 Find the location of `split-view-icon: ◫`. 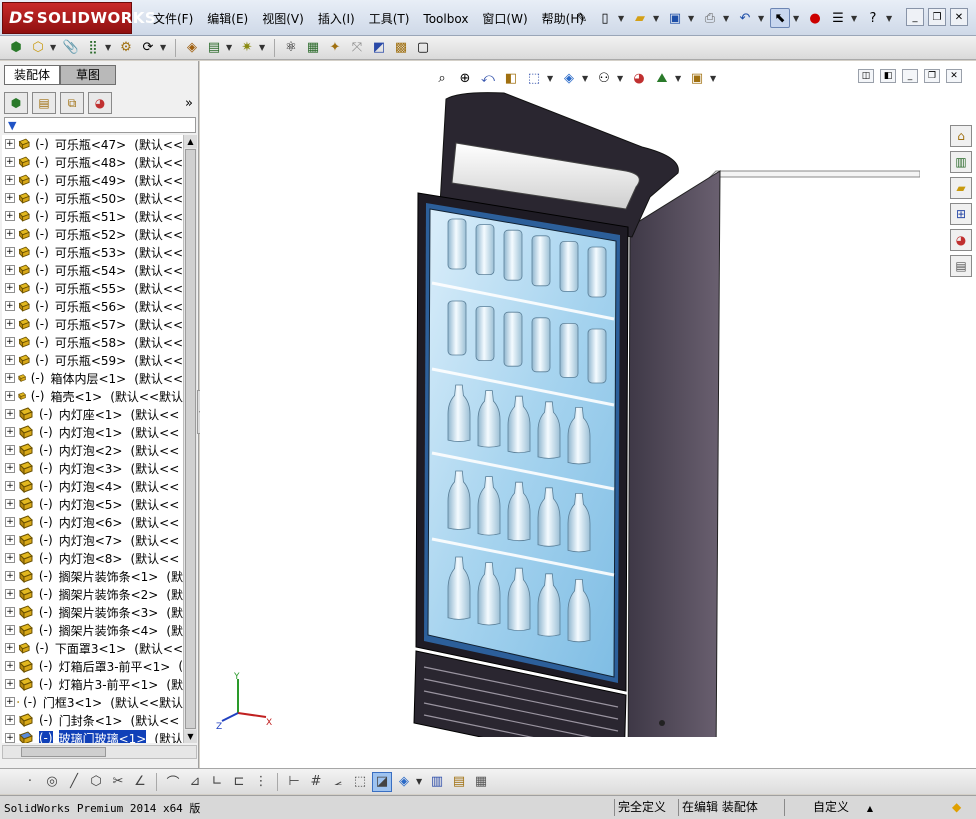

split-view-icon: ◫ is located at coordinates (866, 76).